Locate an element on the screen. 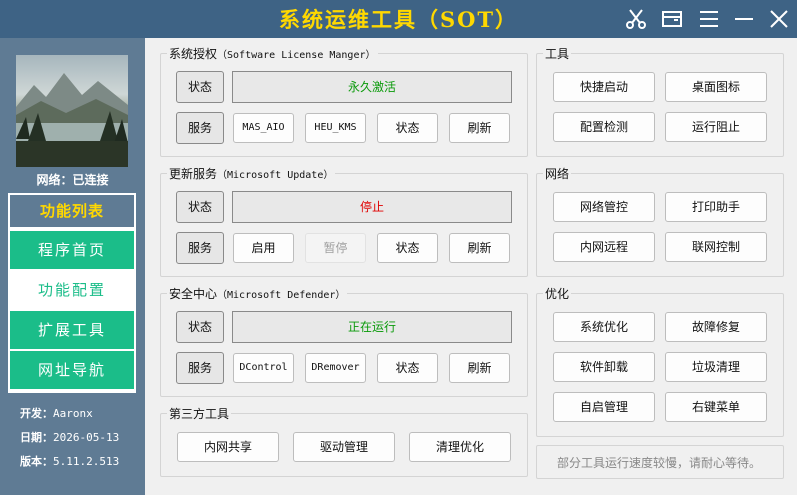 The image size is (797, 495). defender-title-cn: 安全中心 is located at coordinates (193, 294).